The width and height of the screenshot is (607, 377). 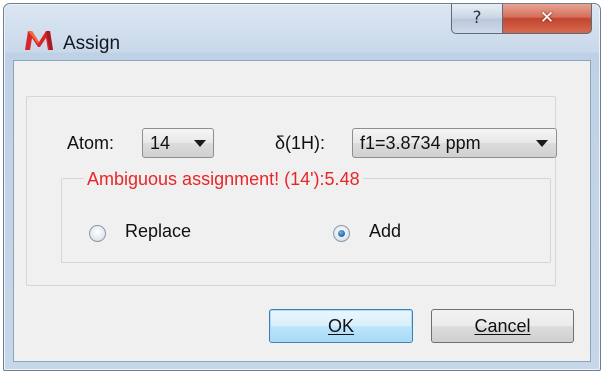 What do you see at coordinates (302, 32) in the screenshot?
I see `title-bar: Assign ? ✕` at bounding box center [302, 32].